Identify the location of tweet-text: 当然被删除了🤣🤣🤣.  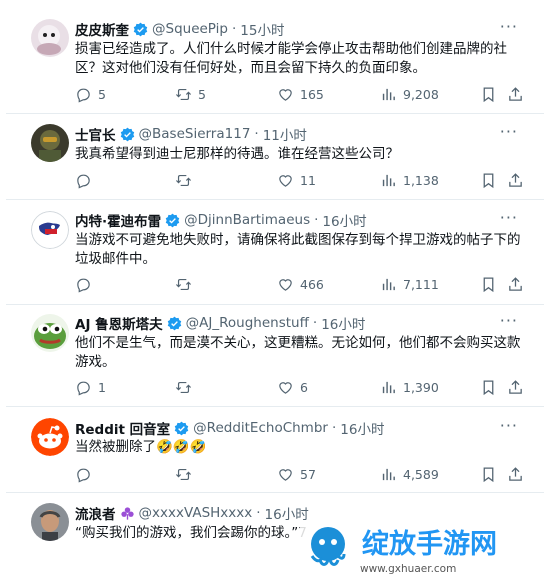
(141, 447).